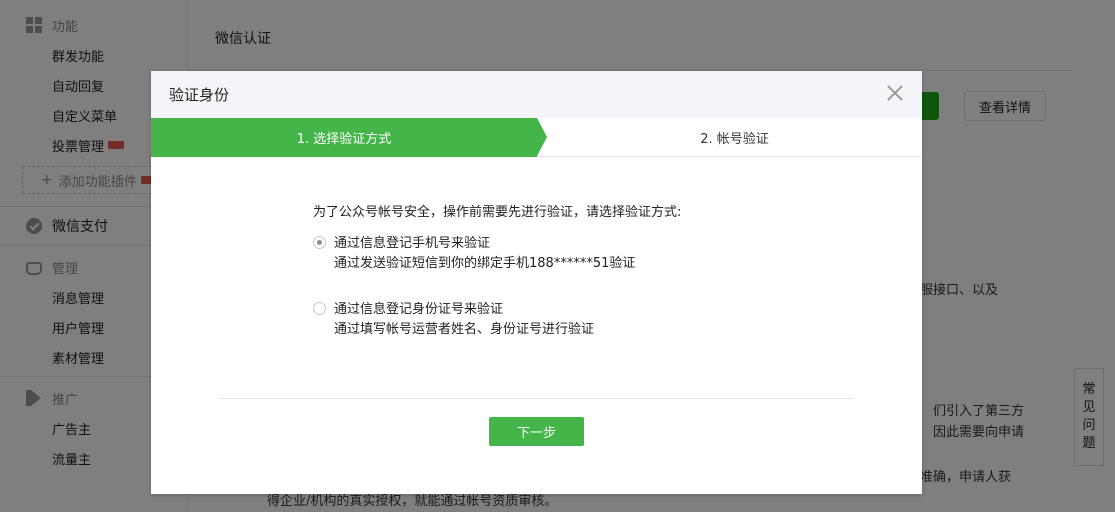 Image resolution: width=1115 pixels, height=512 pixels. Describe the element at coordinates (319, 308) in the screenshot. I see `radio-id` at that location.